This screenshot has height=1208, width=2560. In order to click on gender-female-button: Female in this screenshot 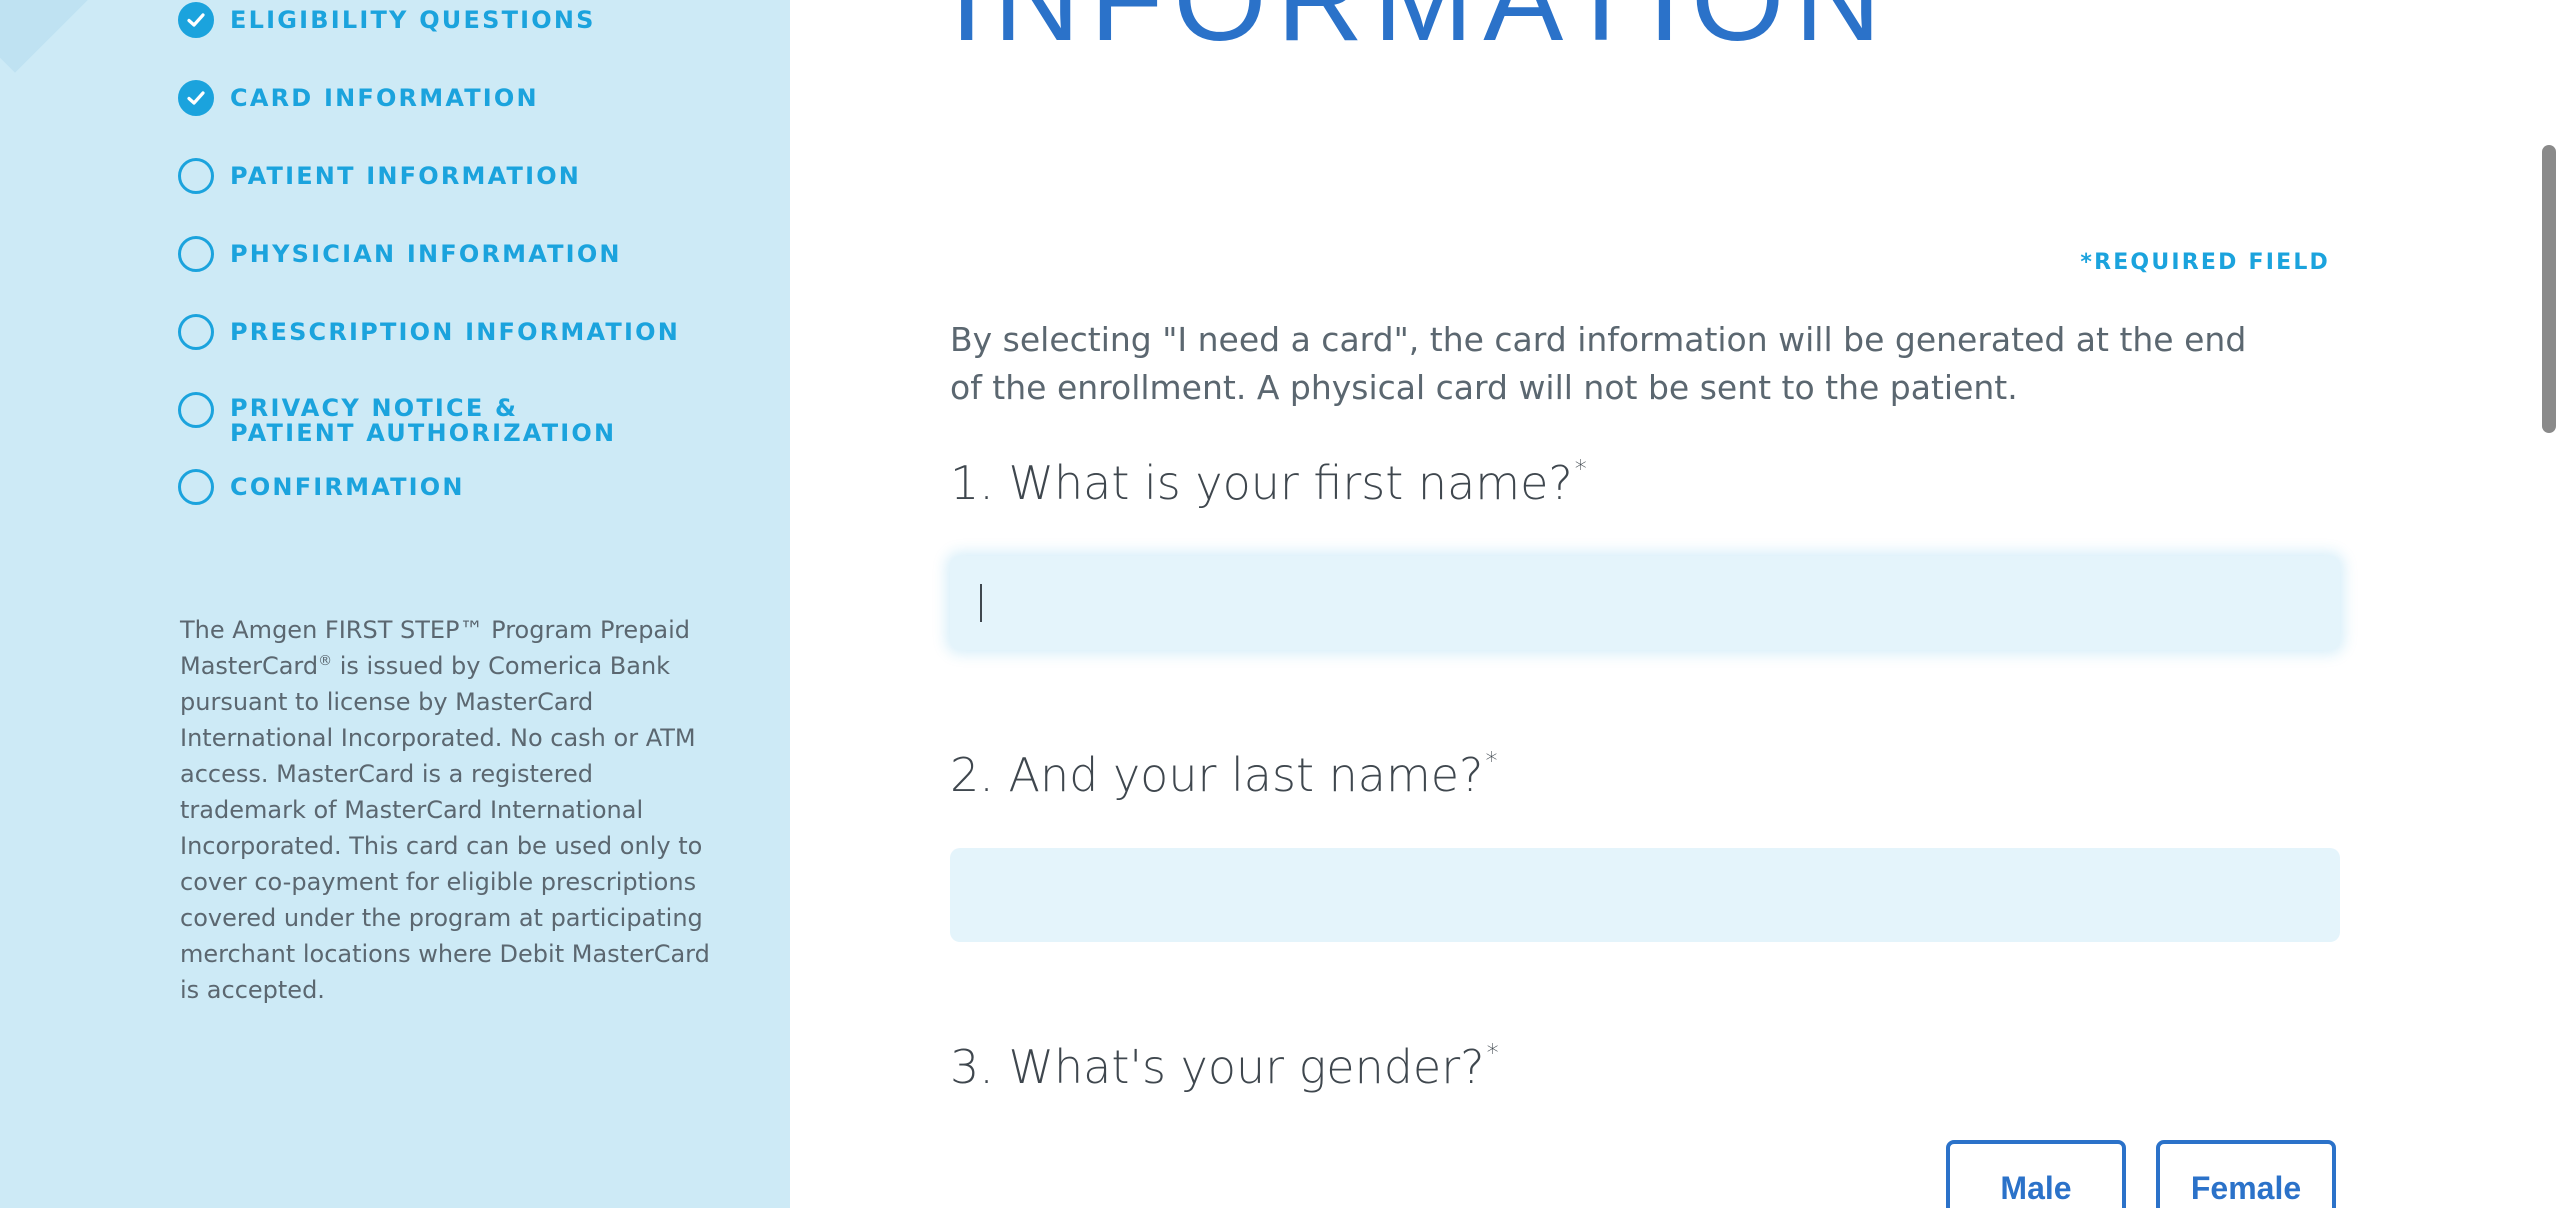, I will do `click(2246, 1174)`.